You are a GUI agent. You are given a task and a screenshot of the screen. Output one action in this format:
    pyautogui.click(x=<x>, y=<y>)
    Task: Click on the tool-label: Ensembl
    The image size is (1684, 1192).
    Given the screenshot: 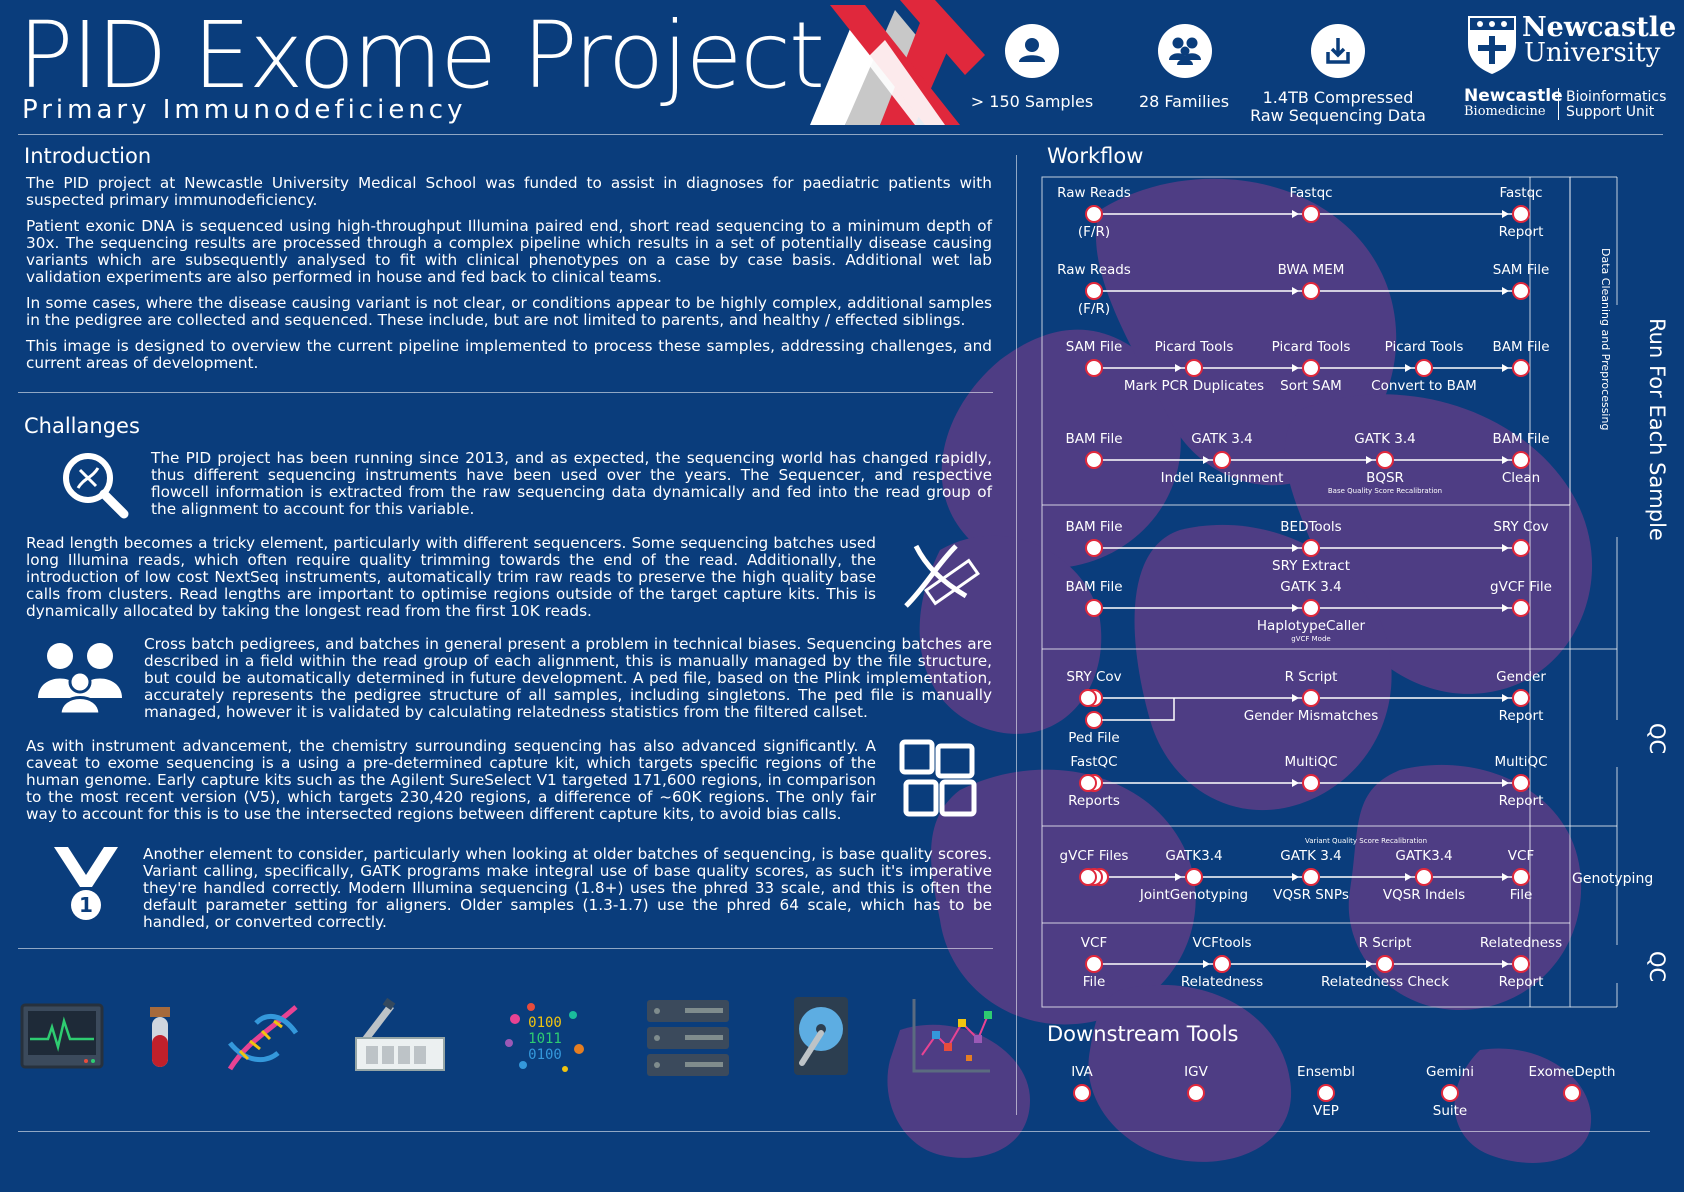 What is the action you would take?
    pyautogui.click(x=1326, y=1072)
    